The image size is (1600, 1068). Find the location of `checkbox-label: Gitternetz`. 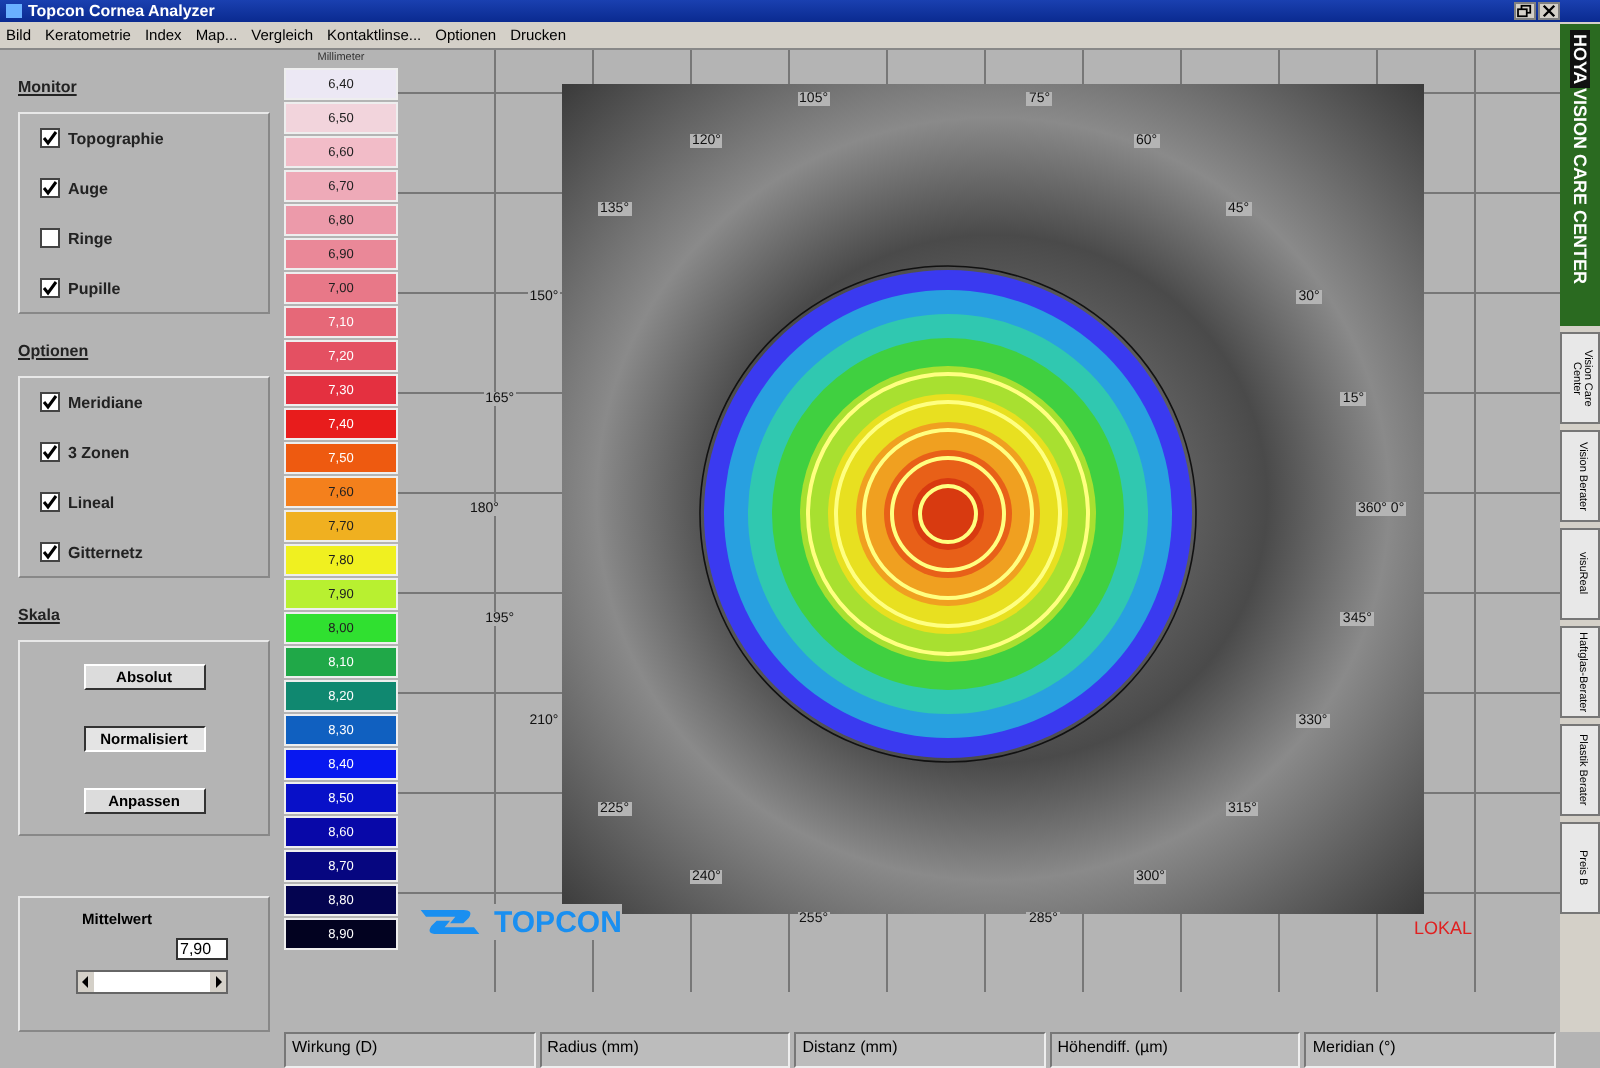

checkbox-label: Gitternetz is located at coordinates (105, 552).